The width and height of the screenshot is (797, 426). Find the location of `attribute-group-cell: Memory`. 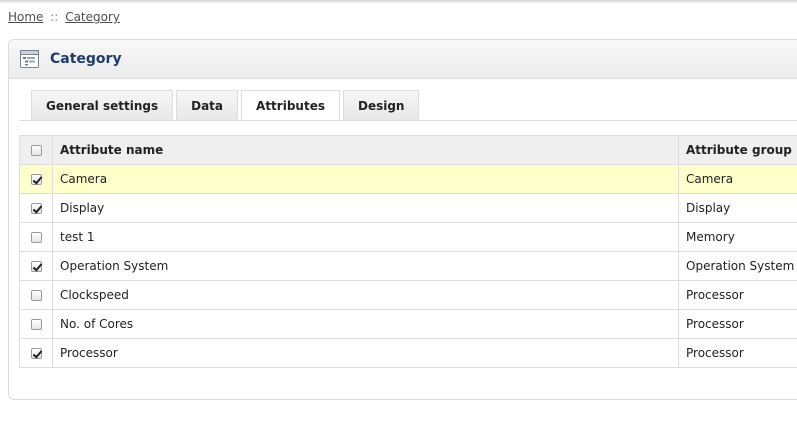

attribute-group-cell: Memory is located at coordinates (737, 237).